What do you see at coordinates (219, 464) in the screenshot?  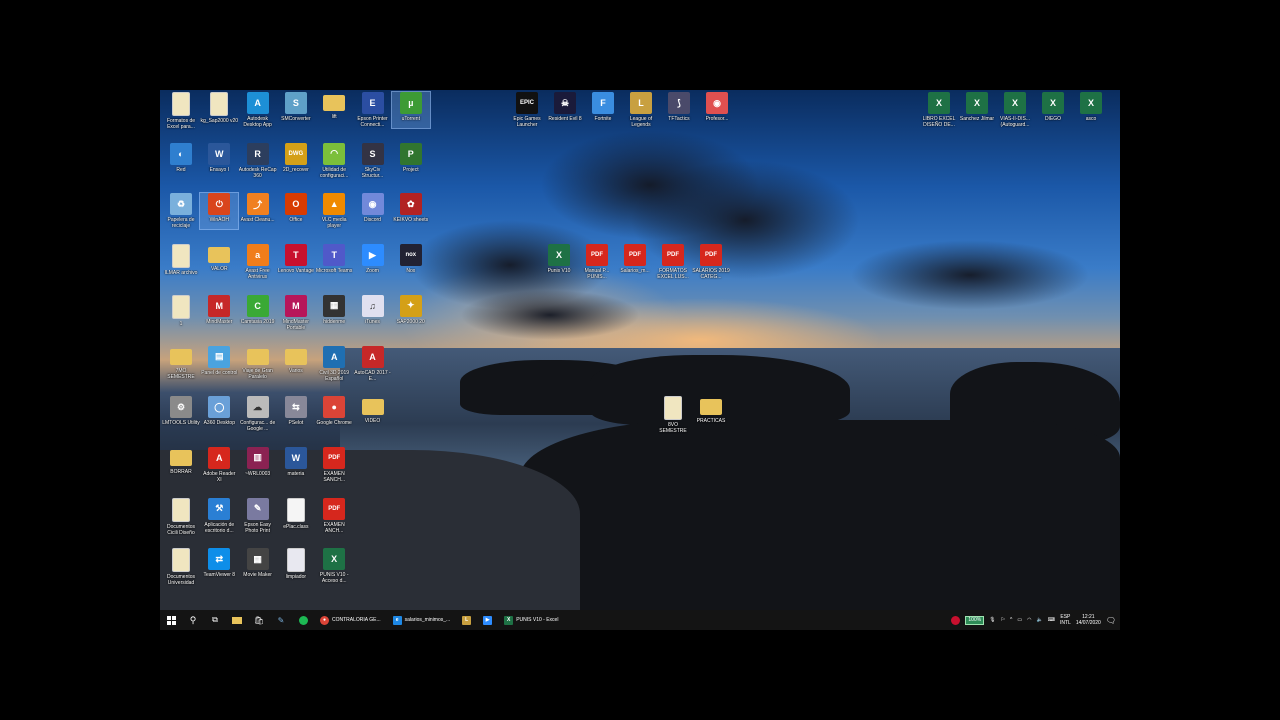 I see `desktop-icon: A Adobe Reader XI` at bounding box center [219, 464].